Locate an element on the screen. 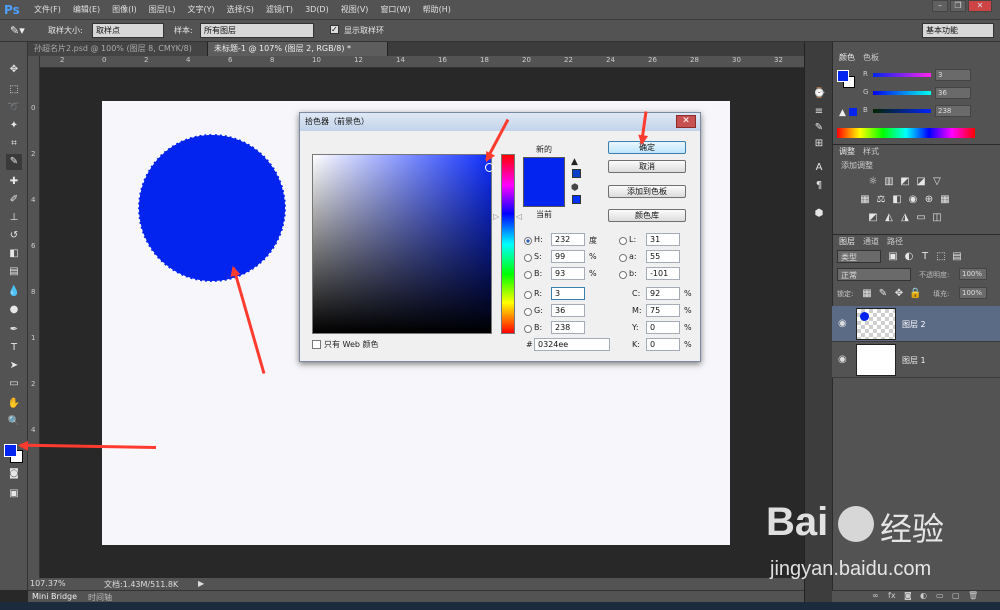 The width and height of the screenshot is (1000, 610). foreground-color-swatch is located at coordinates (10, 450).